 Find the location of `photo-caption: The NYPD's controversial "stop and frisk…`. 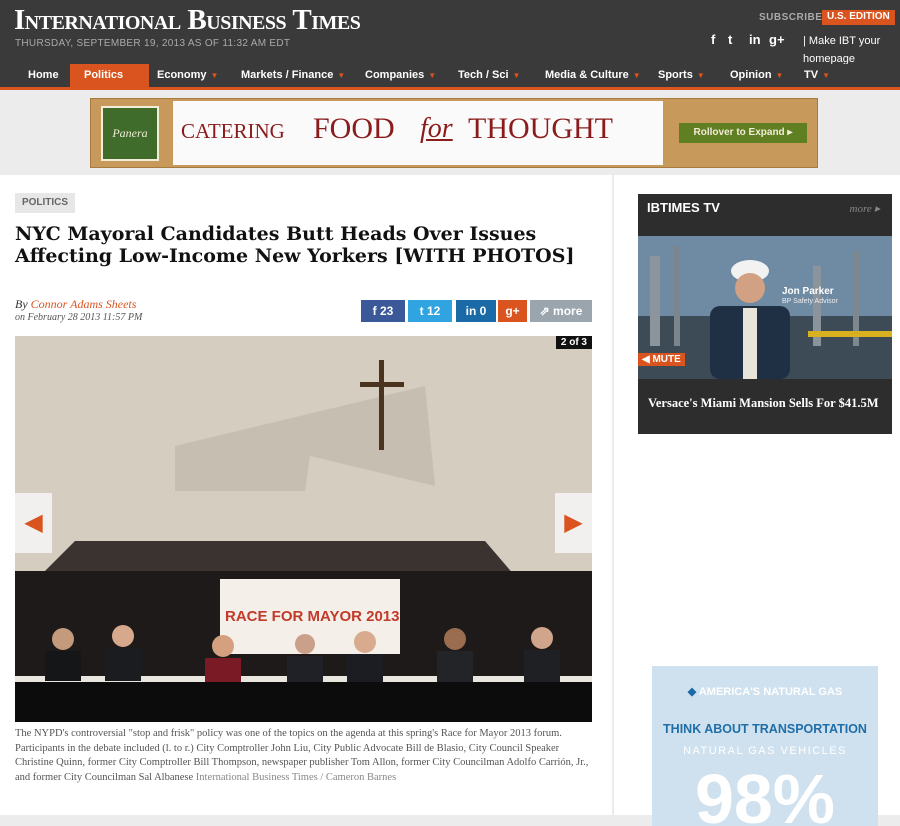

photo-caption: The NYPD's controversial "stop and frisk… is located at coordinates (302, 755).